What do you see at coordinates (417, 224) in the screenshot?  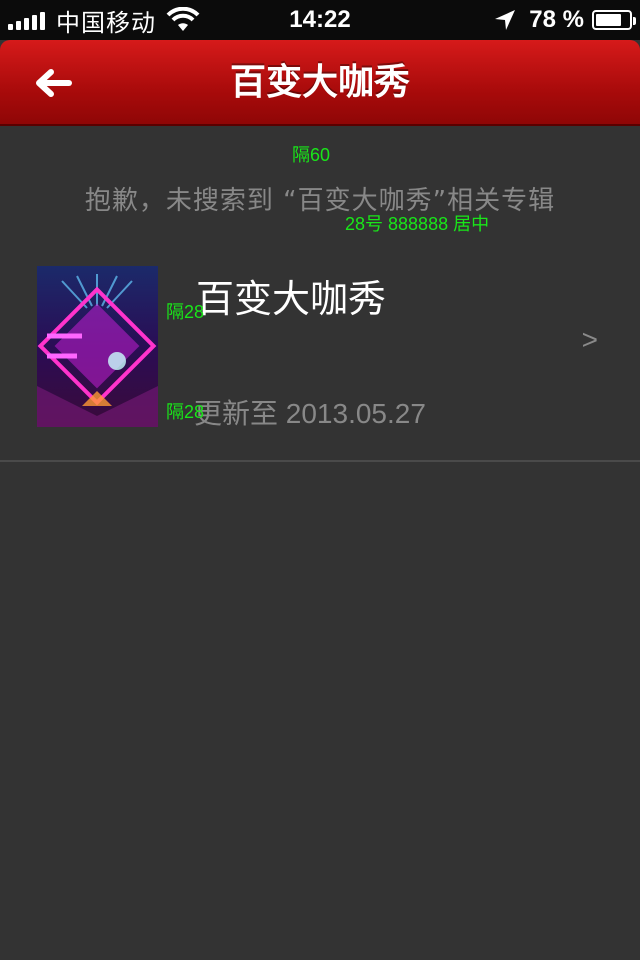 I see `annotation-font-note: 28号 888888 居中` at bounding box center [417, 224].